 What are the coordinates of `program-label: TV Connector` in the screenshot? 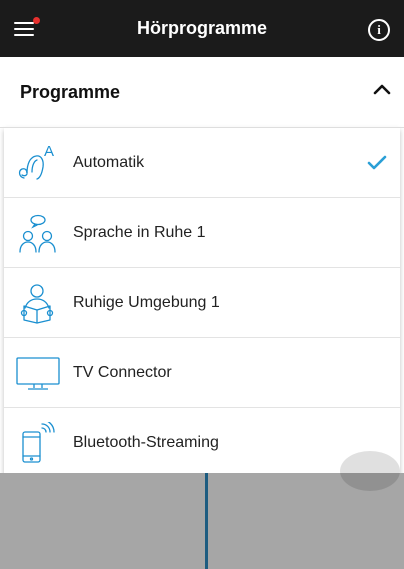 It's located at (122, 372).